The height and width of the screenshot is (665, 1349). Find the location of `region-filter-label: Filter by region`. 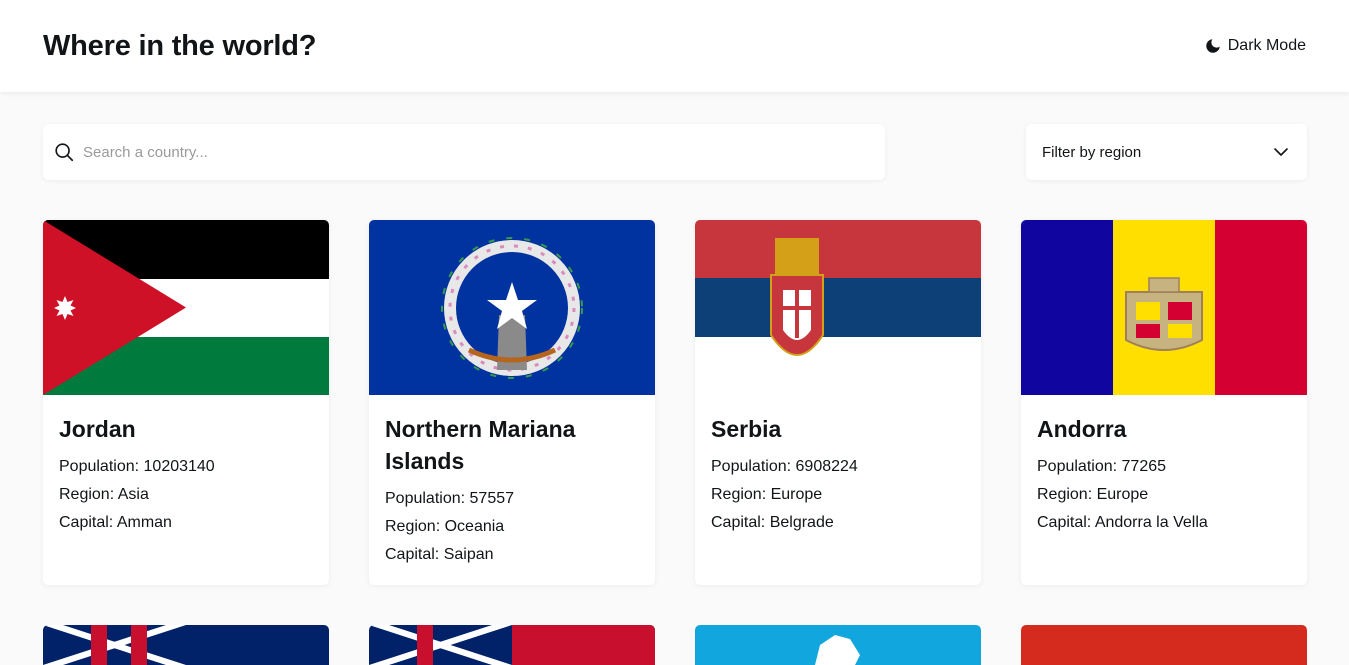

region-filter-label: Filter by region is located at coordinates (1092, 152).